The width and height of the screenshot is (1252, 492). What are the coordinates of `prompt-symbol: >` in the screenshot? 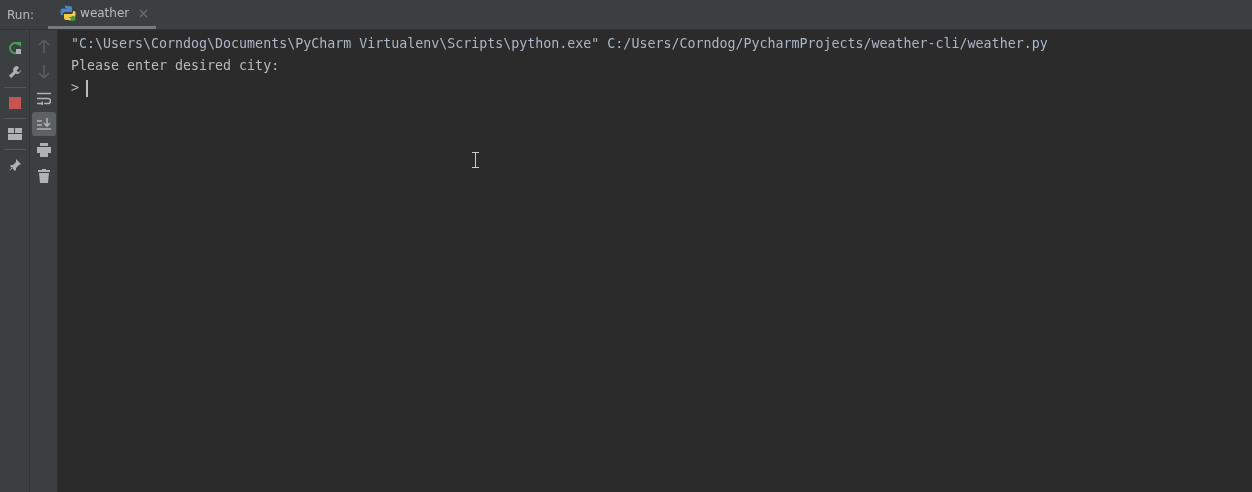 It's located at (75, 88).